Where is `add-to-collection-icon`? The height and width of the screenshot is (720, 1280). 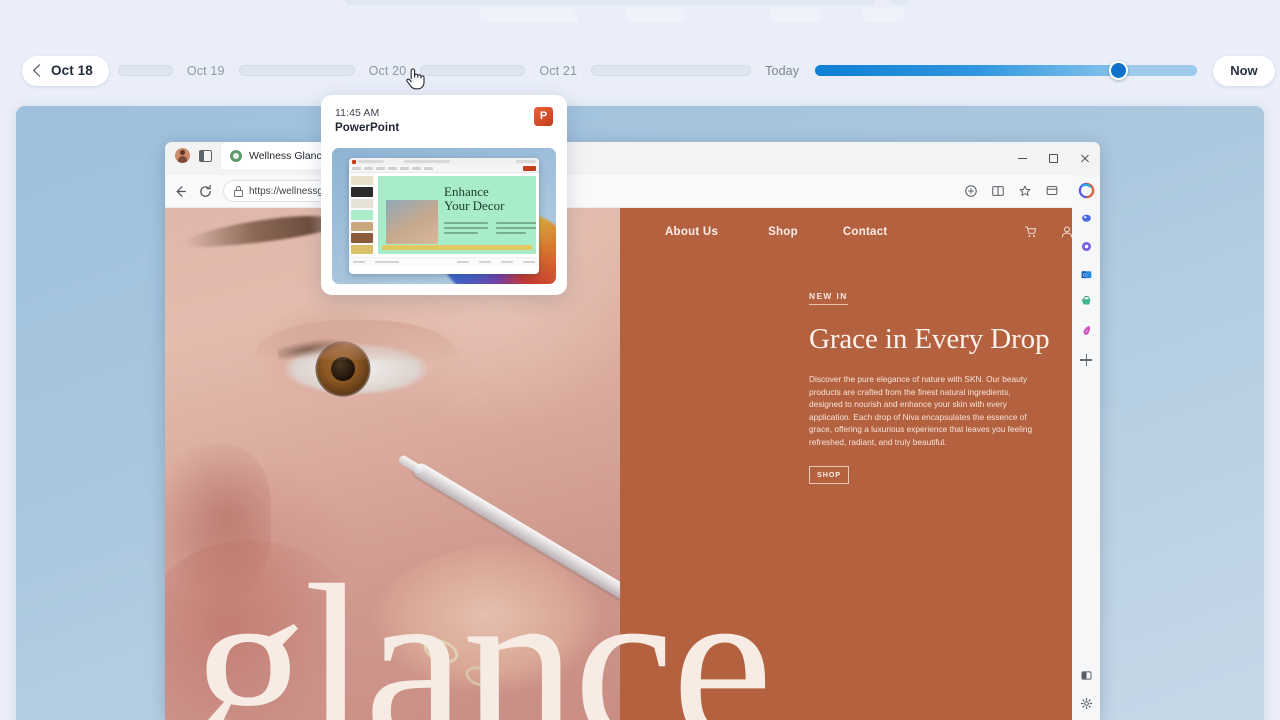 add-to-collection-icon is located at coordinates (971, 191).